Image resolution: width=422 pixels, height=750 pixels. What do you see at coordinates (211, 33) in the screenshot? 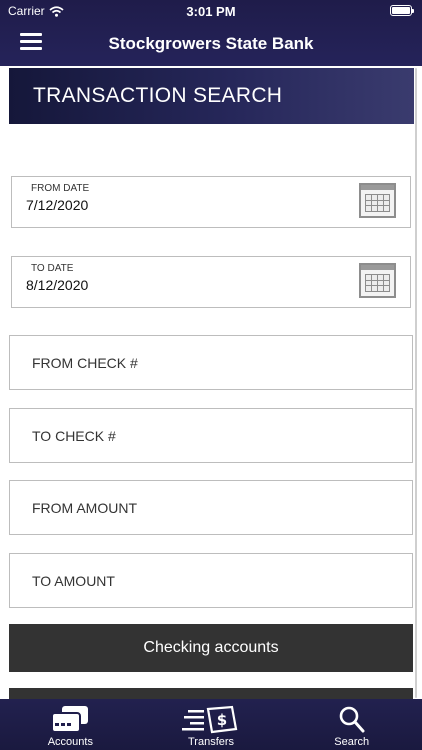
I see `app-header: Carrier 3:01 PM Stockgrowers State Bank` at bounding box center [211, 33].